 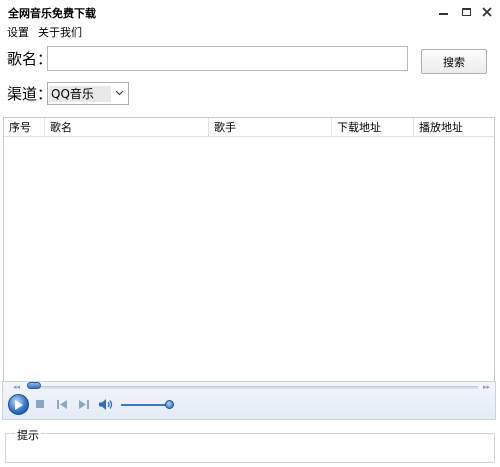 I want to click on seek-thumb, so click(x=34, y=385).